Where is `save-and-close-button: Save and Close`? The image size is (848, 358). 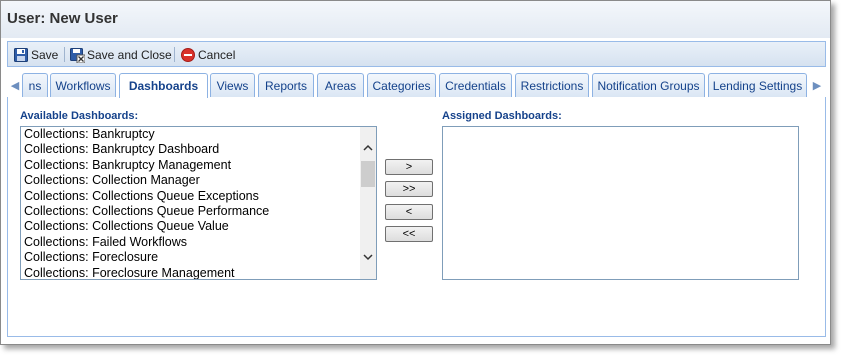 save-and-close-button: Save and Close is located at coordinates (121, 54).